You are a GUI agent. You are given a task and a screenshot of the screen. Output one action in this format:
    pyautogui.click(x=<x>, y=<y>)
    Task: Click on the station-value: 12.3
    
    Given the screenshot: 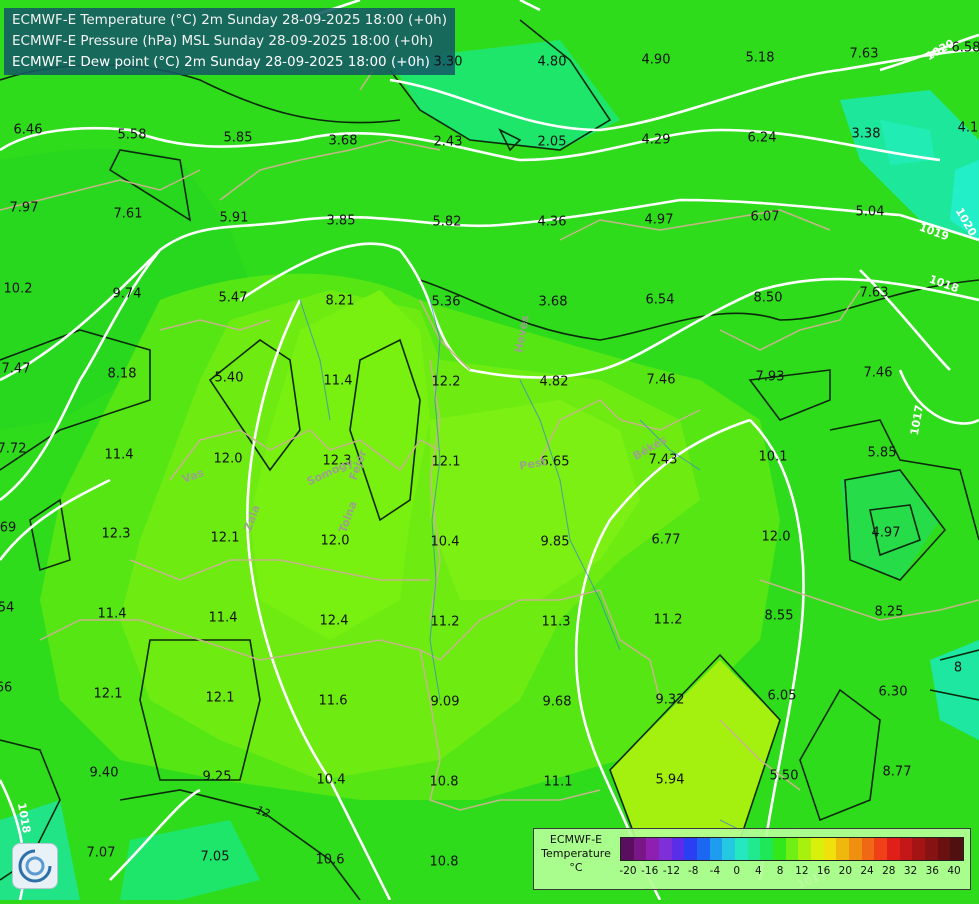 What is the action you would take?
    pyautogui.click(x=116, y=534)
    